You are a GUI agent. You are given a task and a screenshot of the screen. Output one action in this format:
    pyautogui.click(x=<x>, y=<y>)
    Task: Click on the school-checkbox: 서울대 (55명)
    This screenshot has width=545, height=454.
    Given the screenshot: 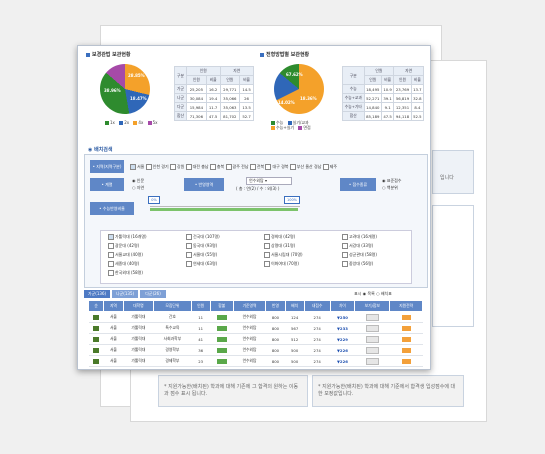 What is the action you would take?
    pyautogui.click(x=201, y=255)
    